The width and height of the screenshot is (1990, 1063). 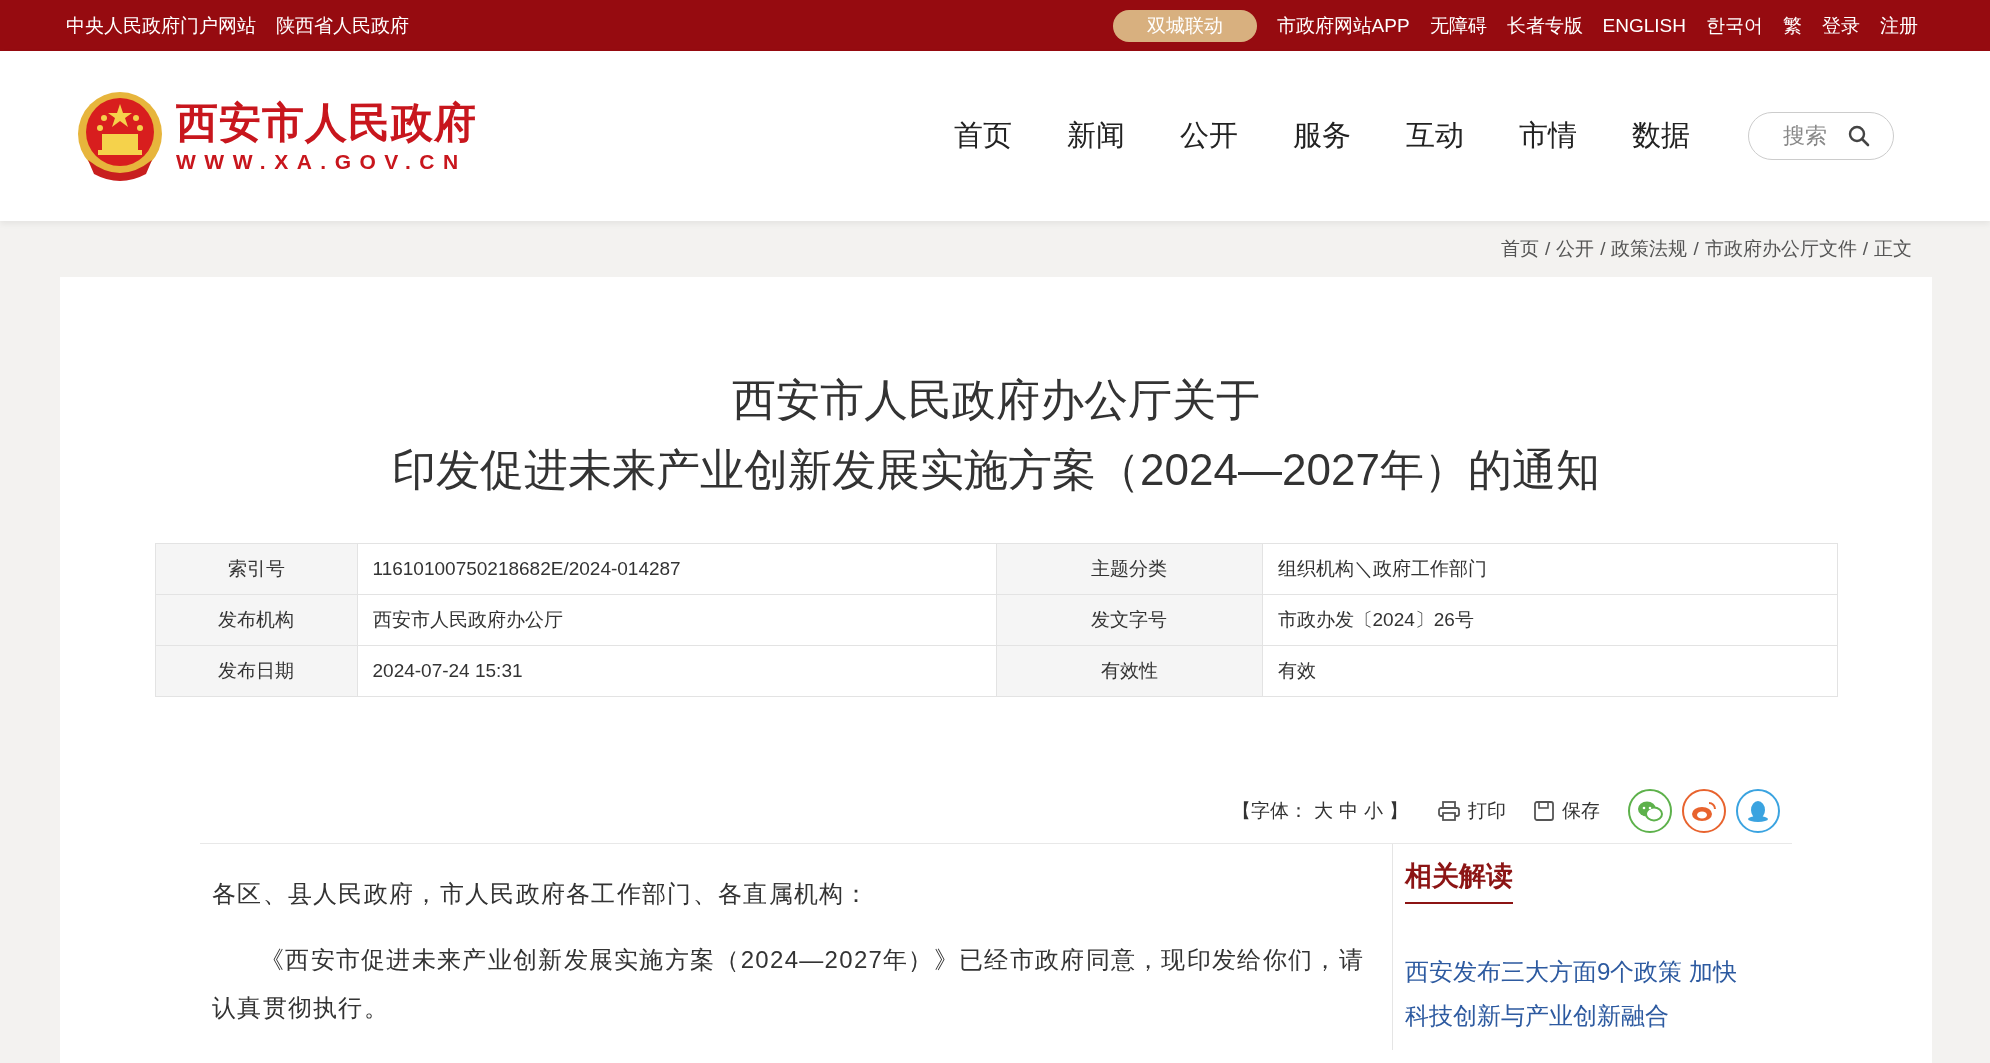 I want to click on site-name: 西安市人民政府, so click(x=326, y=123).